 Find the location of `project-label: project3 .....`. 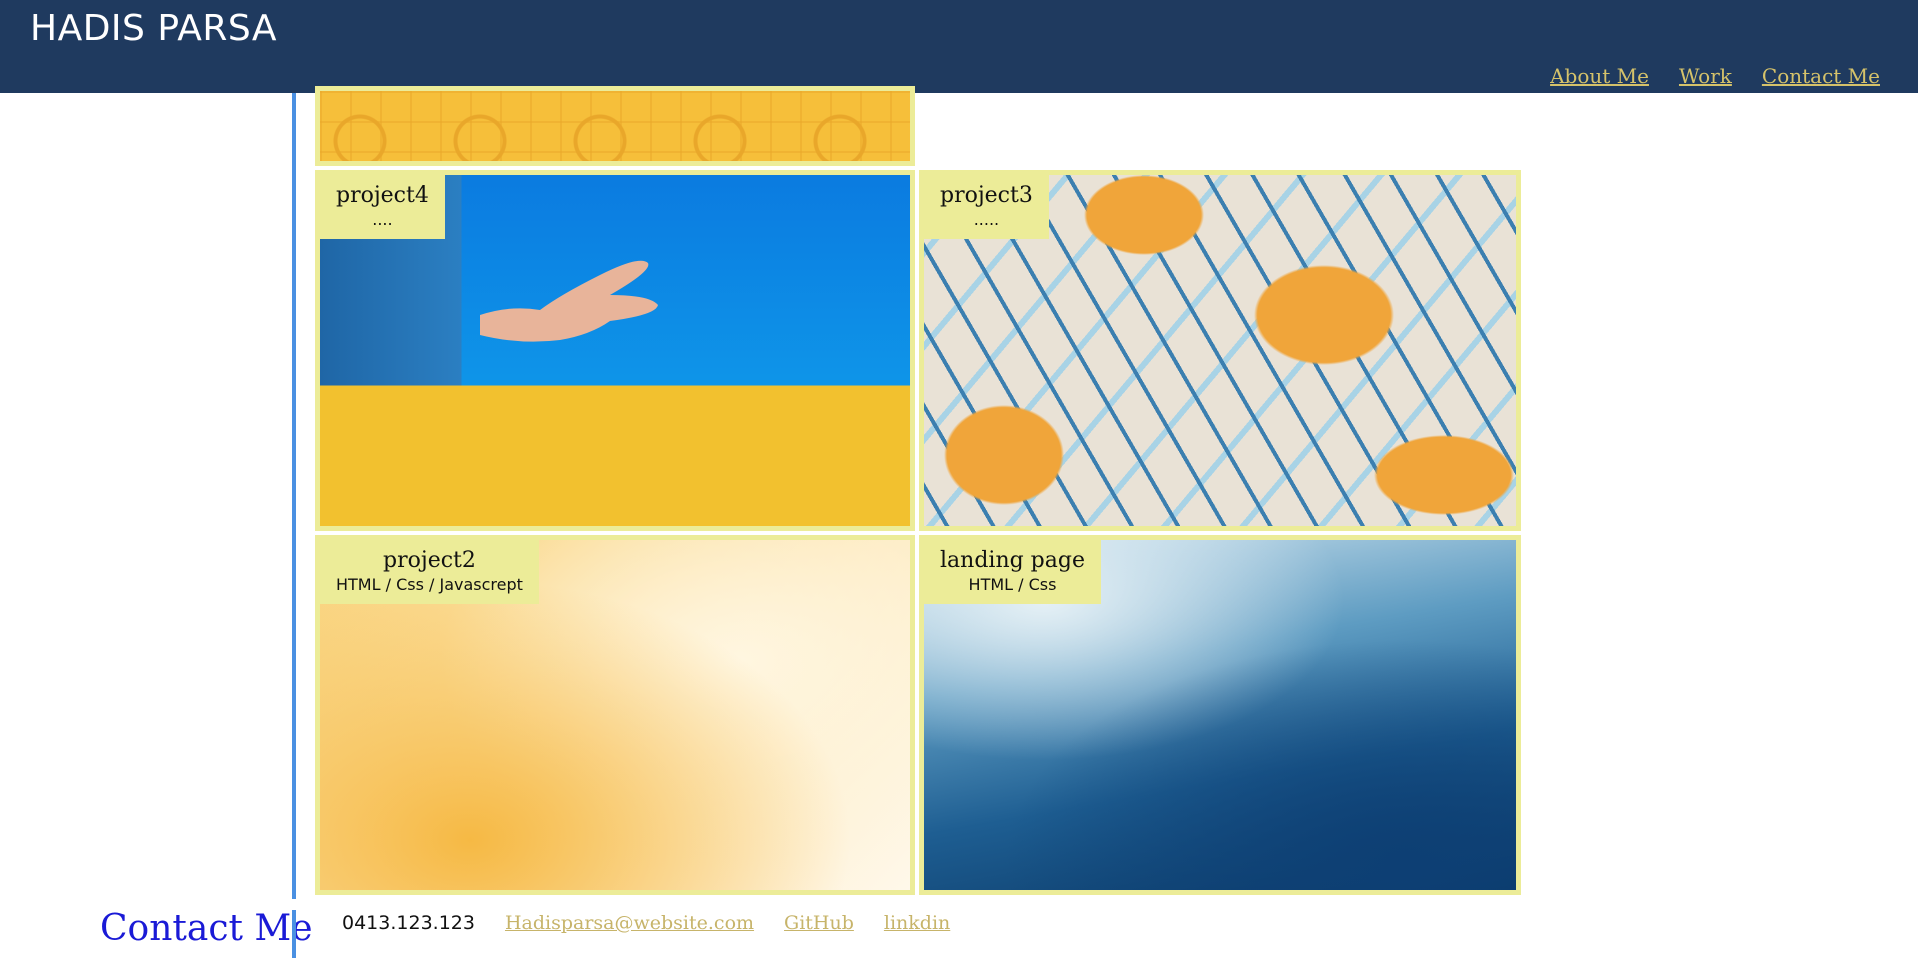

project-label: project3 ..... is located at coordinates (986, 207).